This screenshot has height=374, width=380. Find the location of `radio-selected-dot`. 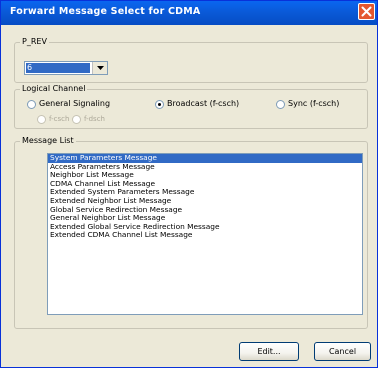

radio-selected-dot is located at coordinates (159, 104).